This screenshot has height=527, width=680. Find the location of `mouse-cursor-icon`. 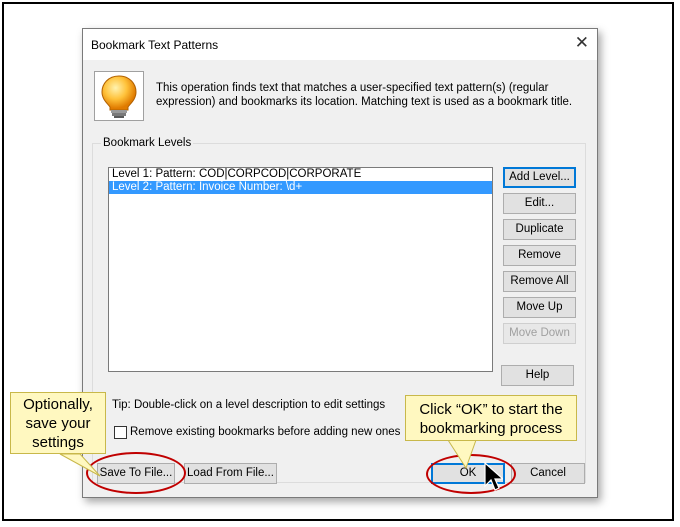

mouse-cursor-icon is located at coordinates (493, 476).